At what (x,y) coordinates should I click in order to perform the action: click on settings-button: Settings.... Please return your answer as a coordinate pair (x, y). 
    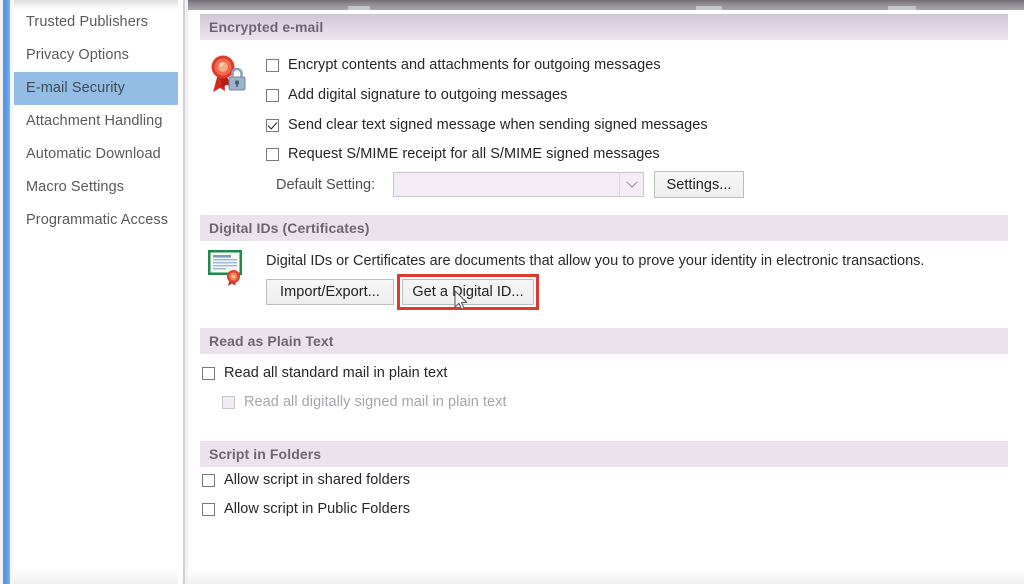
    Looking at the image, I should click on (699, 184).